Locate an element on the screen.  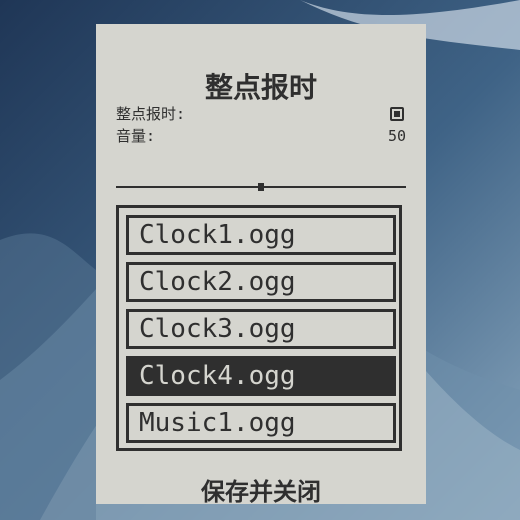
volume-value: 50 is located at coordinates (396, 136).